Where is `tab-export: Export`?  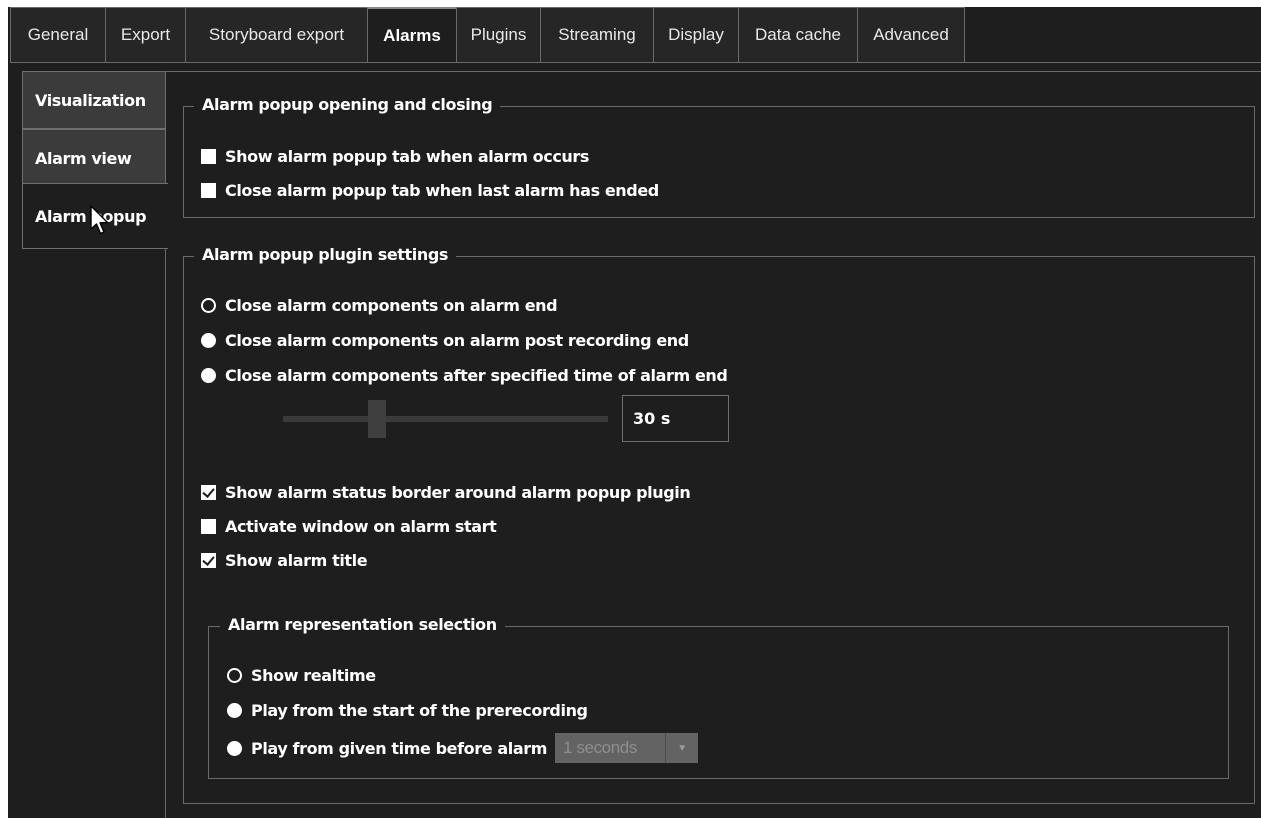 tab-export: Export is located at coordinates (145, 35).